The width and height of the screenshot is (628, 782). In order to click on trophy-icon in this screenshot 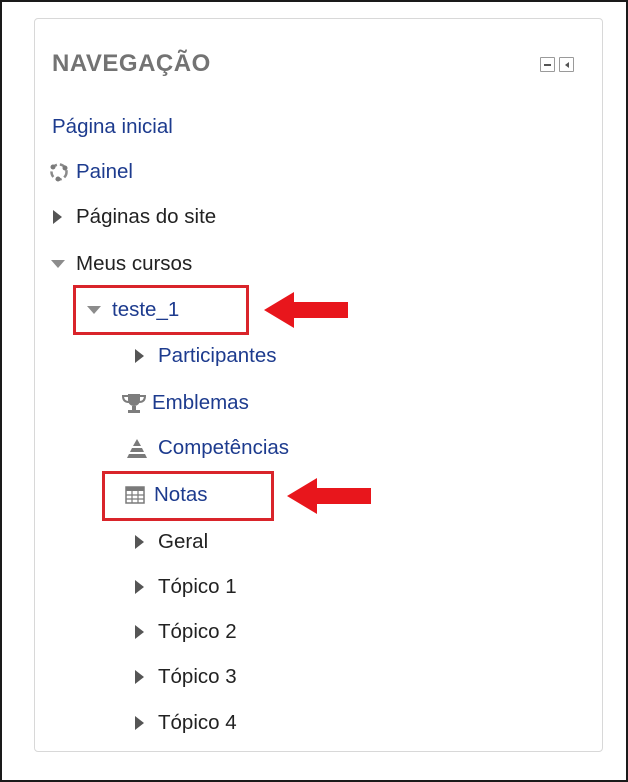, I will do `click(134, 403)`.